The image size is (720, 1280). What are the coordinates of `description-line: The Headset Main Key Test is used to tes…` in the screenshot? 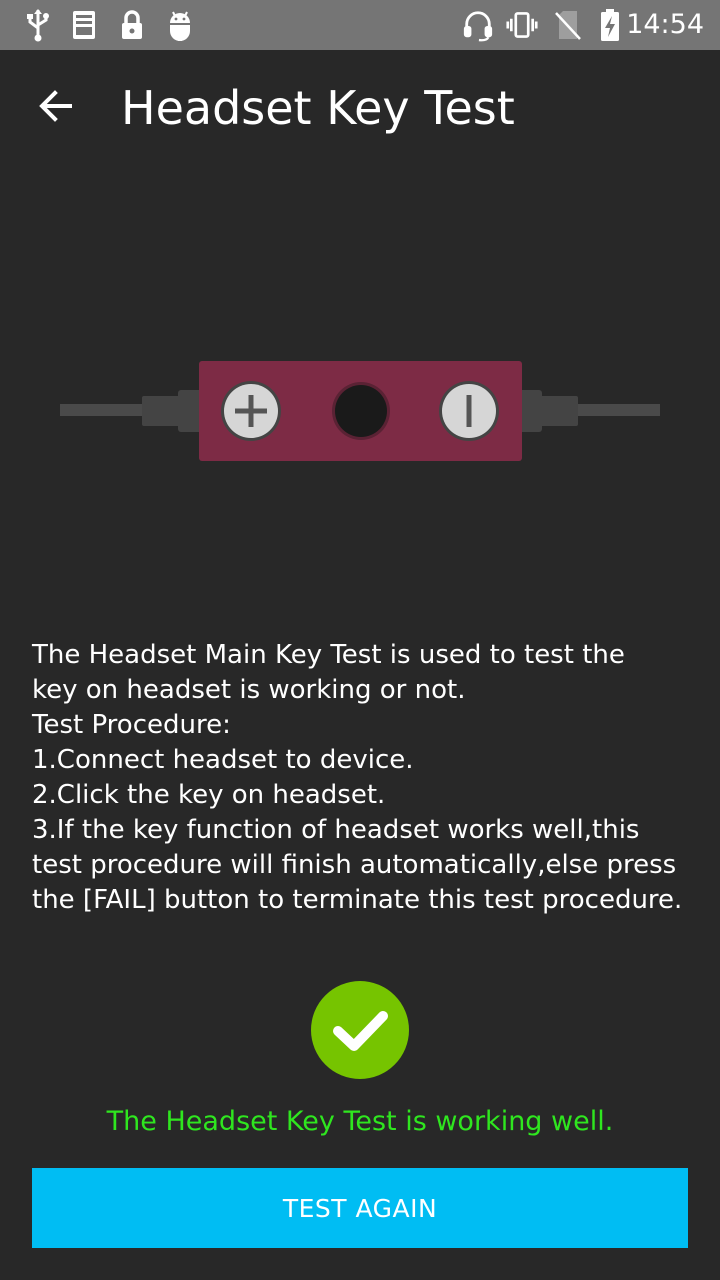 It's located at (328, 655).